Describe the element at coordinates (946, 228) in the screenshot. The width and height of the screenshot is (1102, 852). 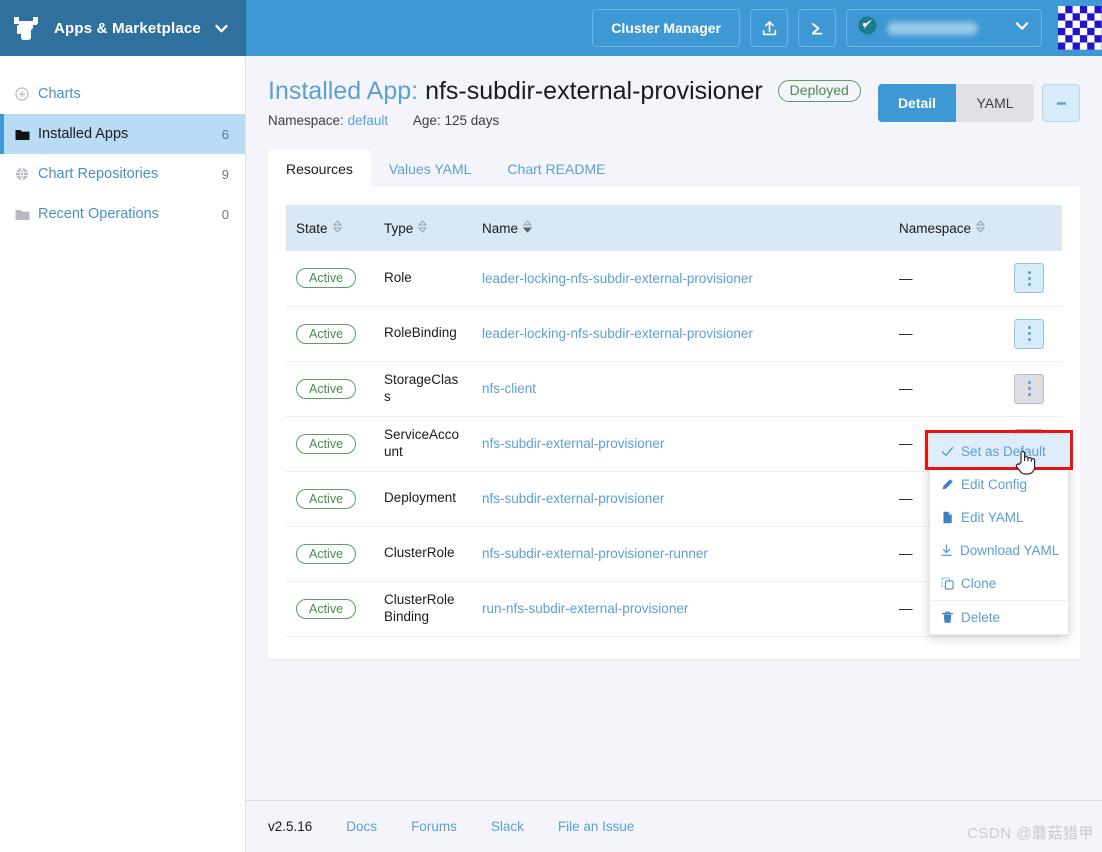
I see `column-header-namespace: Namespace` at that location.